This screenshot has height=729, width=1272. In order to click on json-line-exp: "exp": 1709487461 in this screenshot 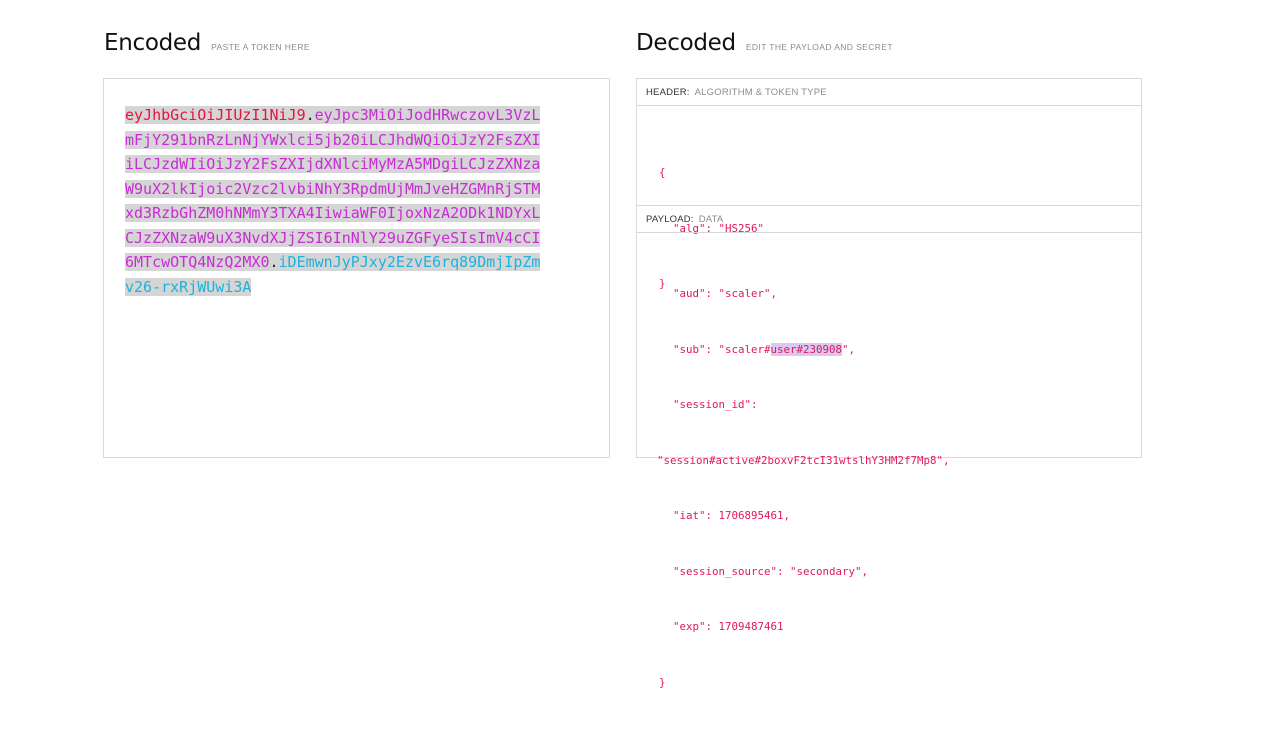, I will do `click(728, 626)`.